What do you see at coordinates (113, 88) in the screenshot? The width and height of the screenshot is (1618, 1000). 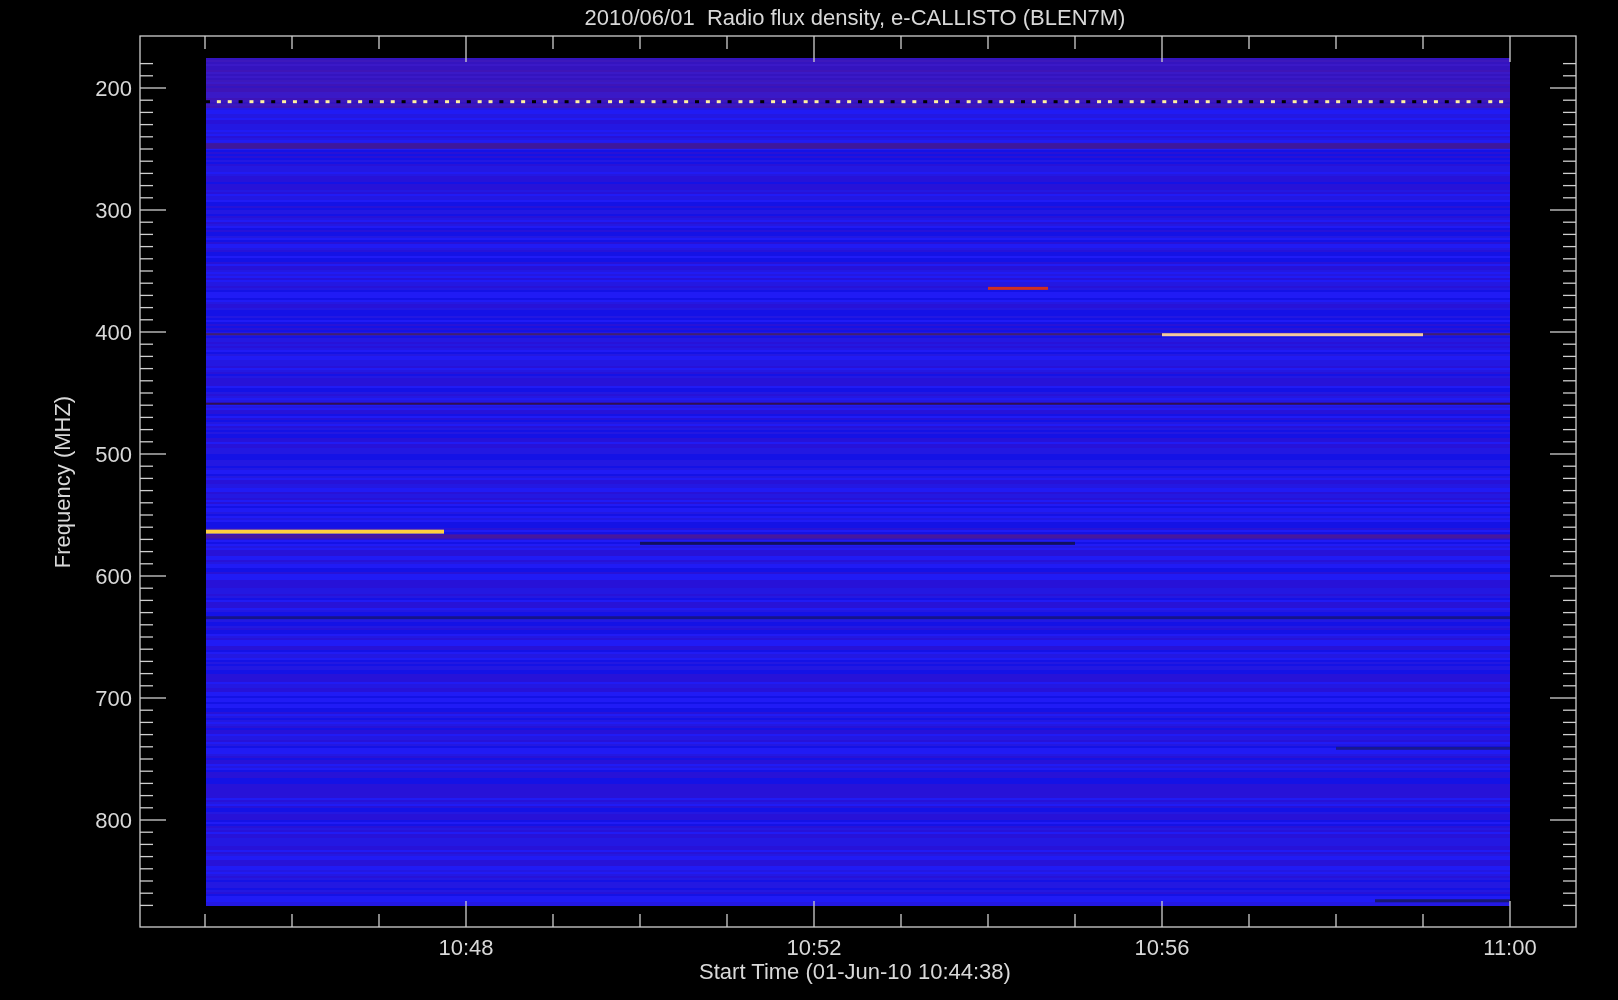 I see `y-tick-label: 200` at bounding box center [113, 88].